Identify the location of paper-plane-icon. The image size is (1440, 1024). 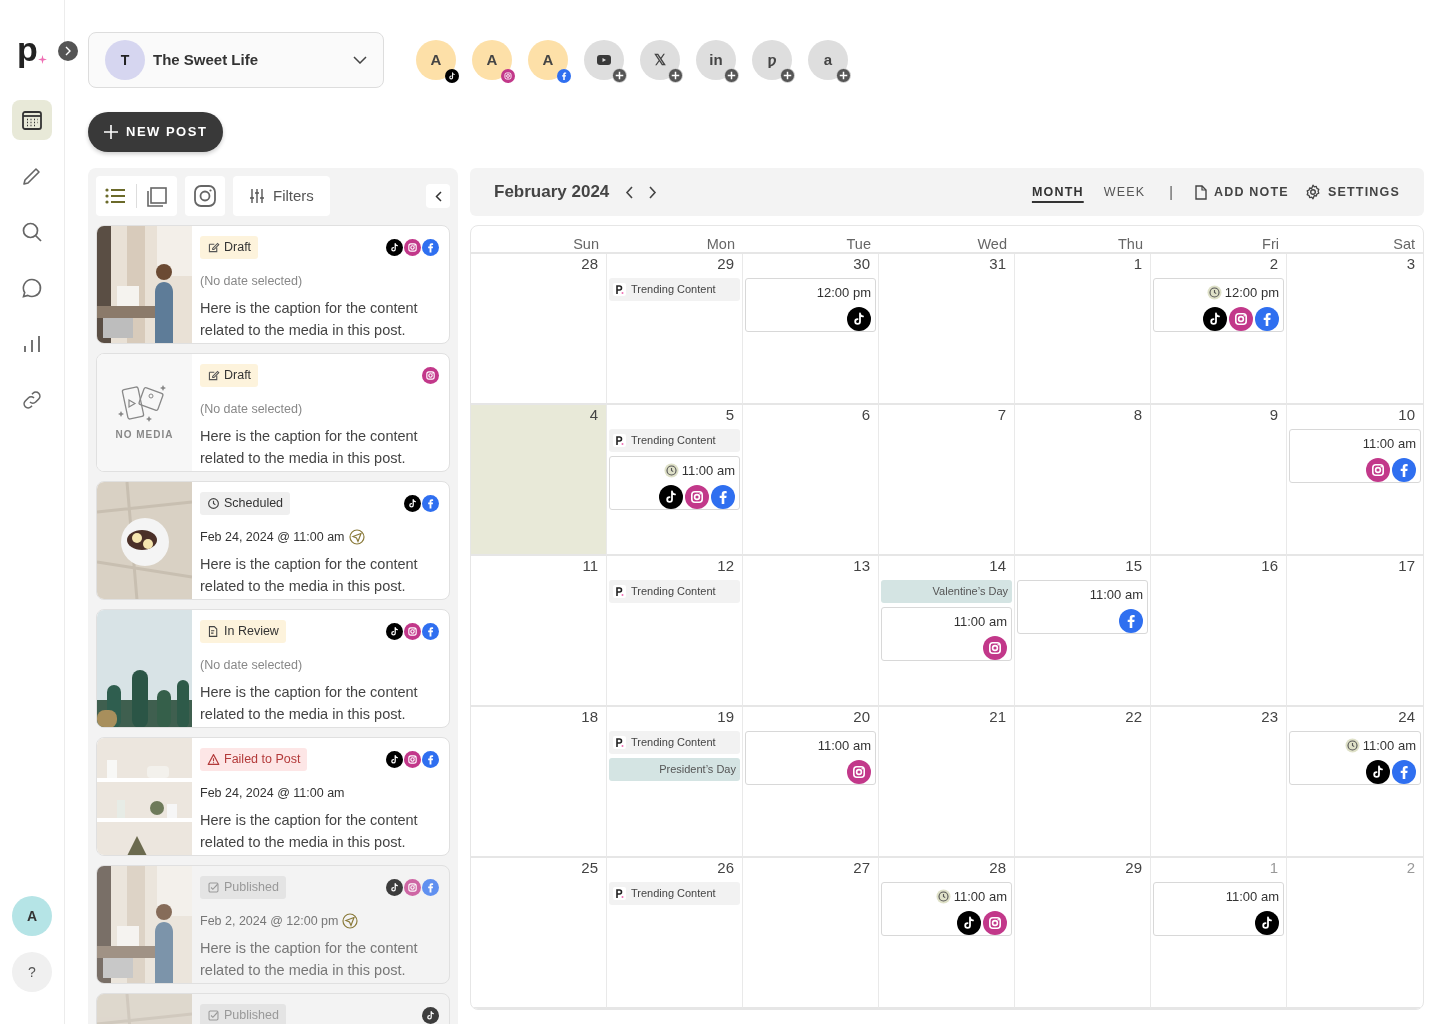
(350, 921).